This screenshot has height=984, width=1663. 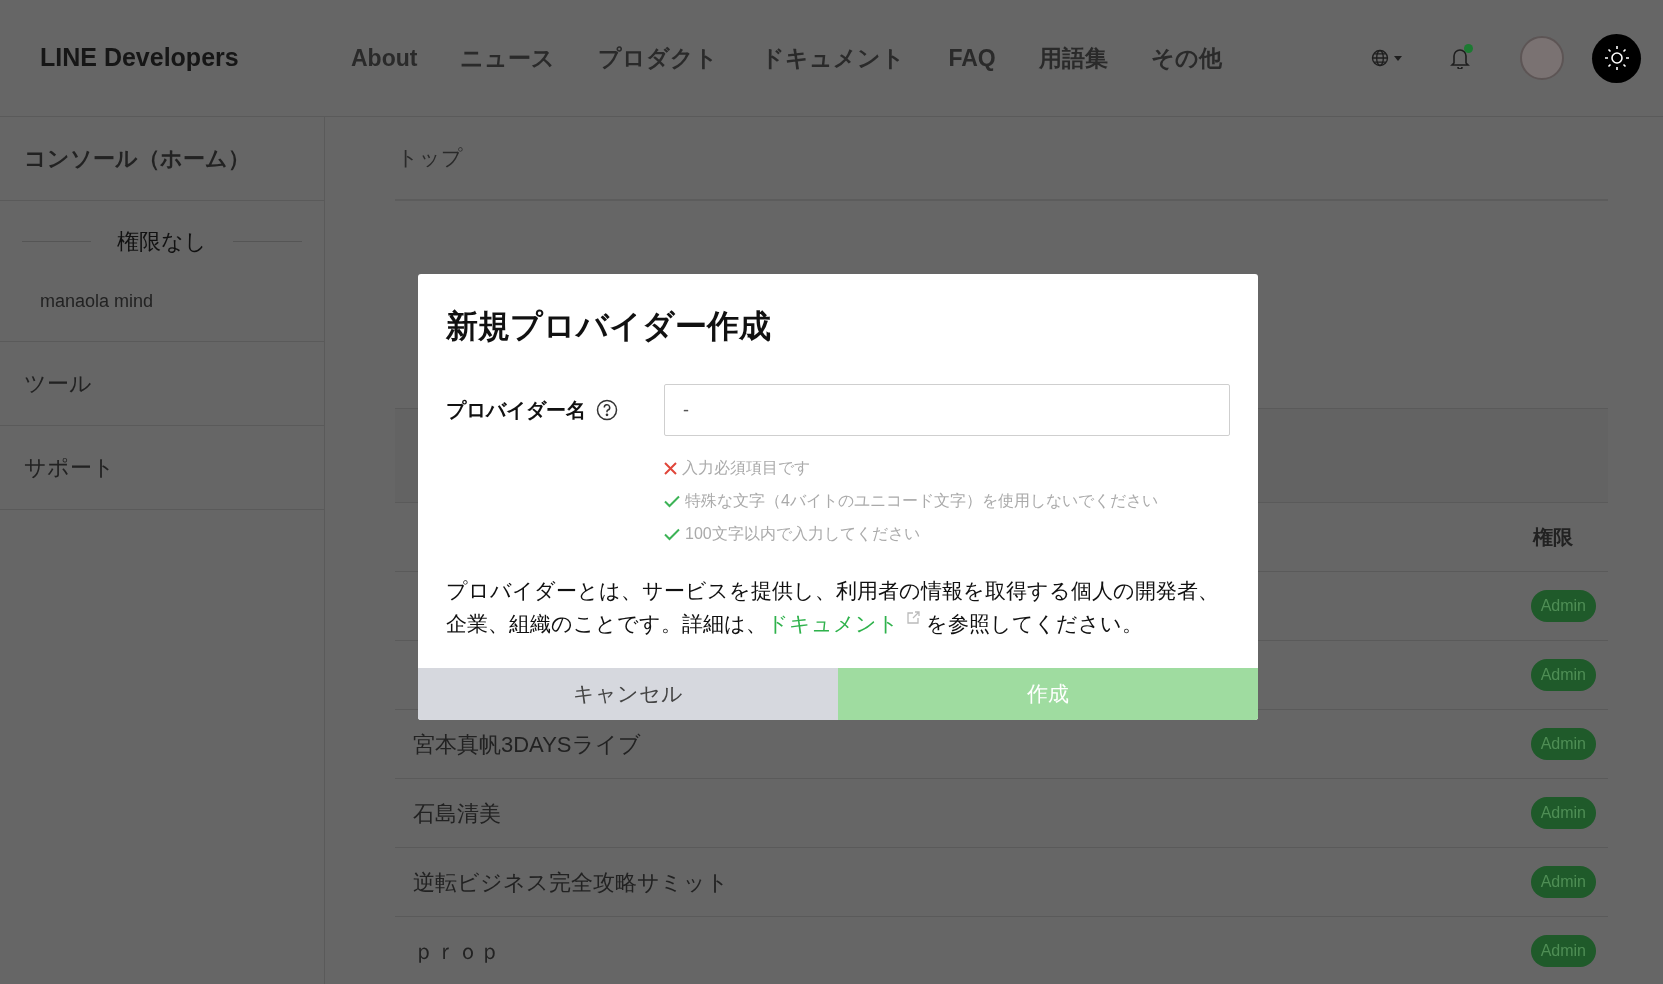 I want to click on nav-link: FAQ, so click(x=972, y=58).